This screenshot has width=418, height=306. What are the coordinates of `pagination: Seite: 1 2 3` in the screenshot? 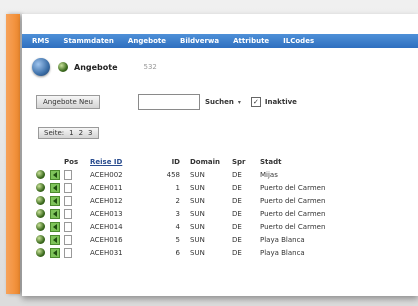 It's located at (68, 133).